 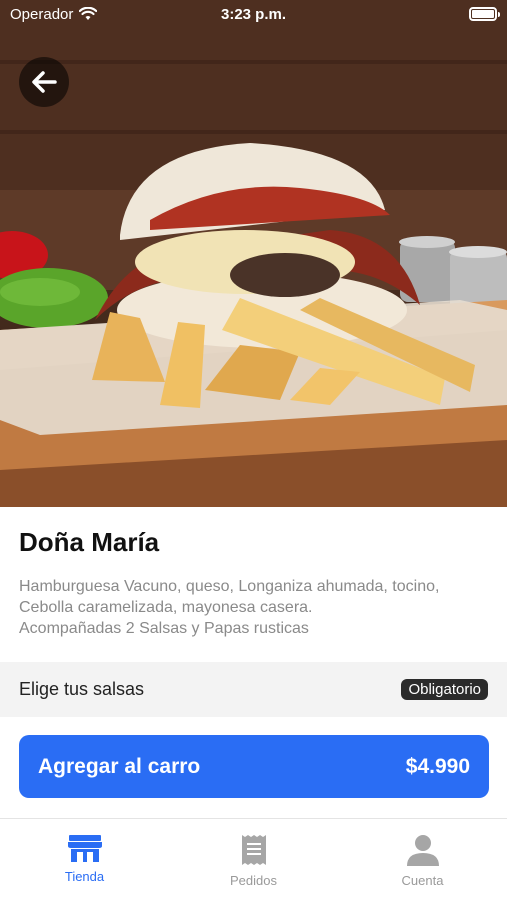 What do you see at coordinates (437, 766) in the screenshot?
I see `price-label: $4.990` at bounding box center [437, 766].